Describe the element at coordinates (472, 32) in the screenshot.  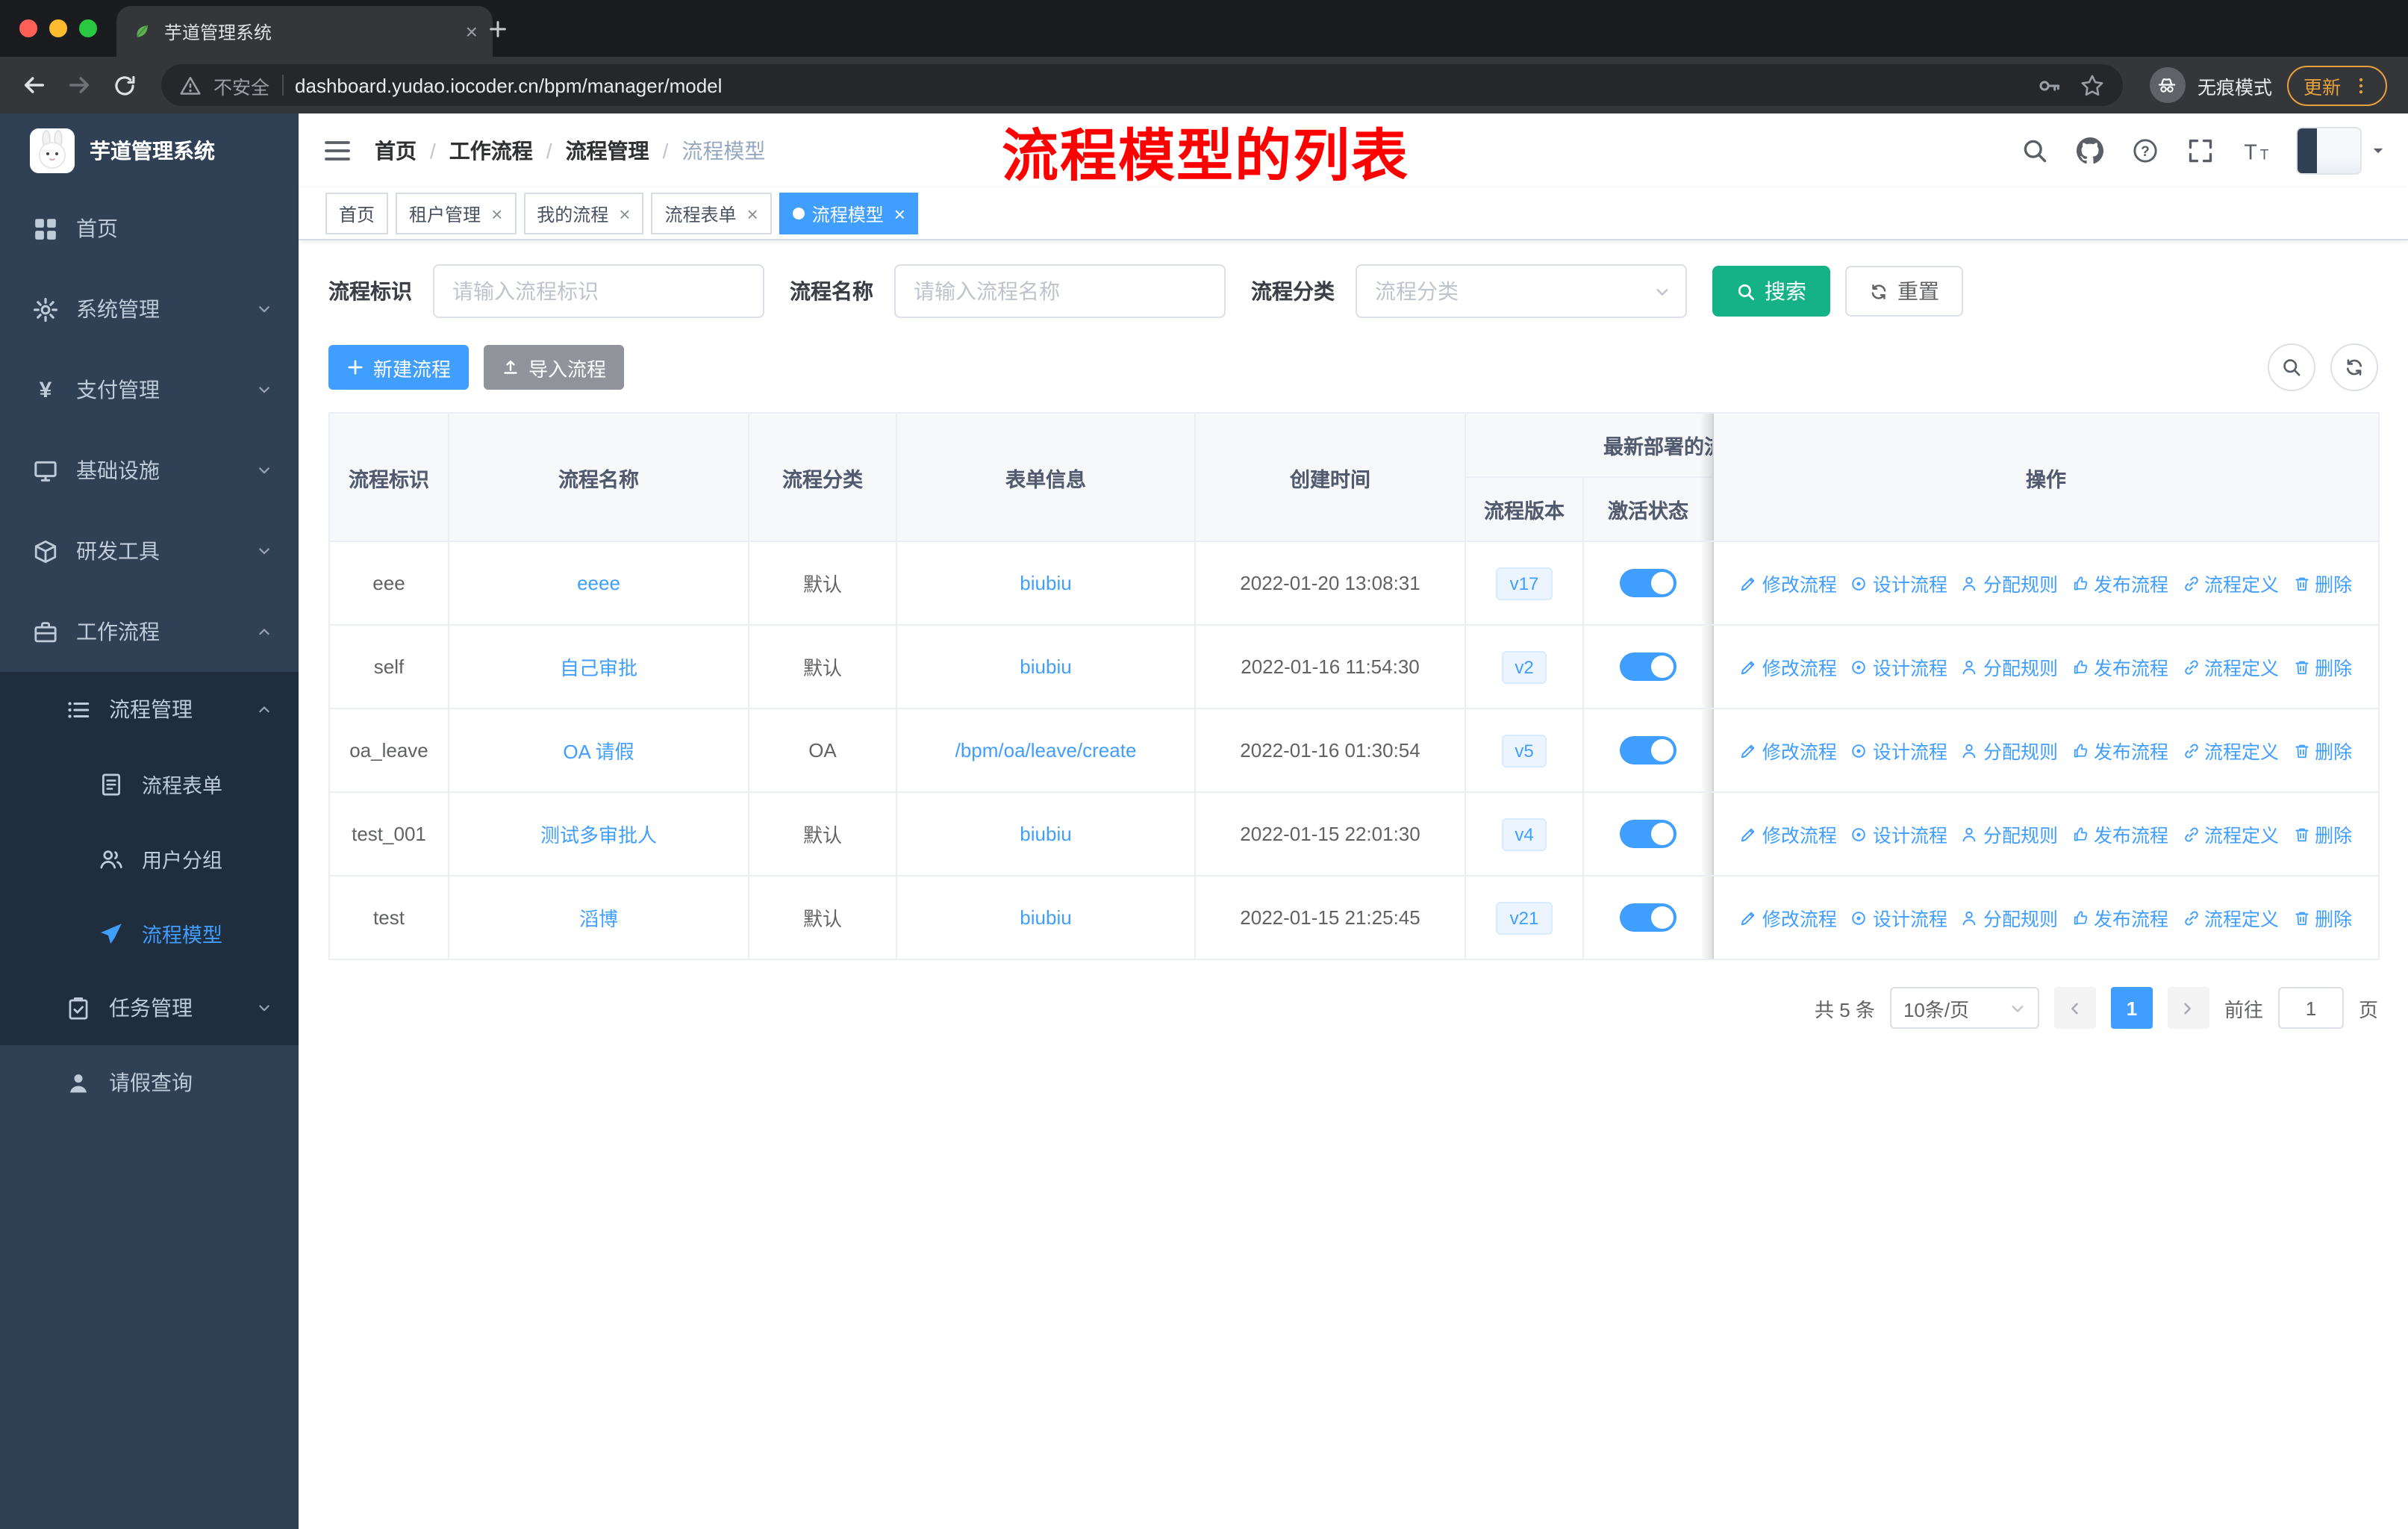
I see `tab-close-icon: ×` at that location.